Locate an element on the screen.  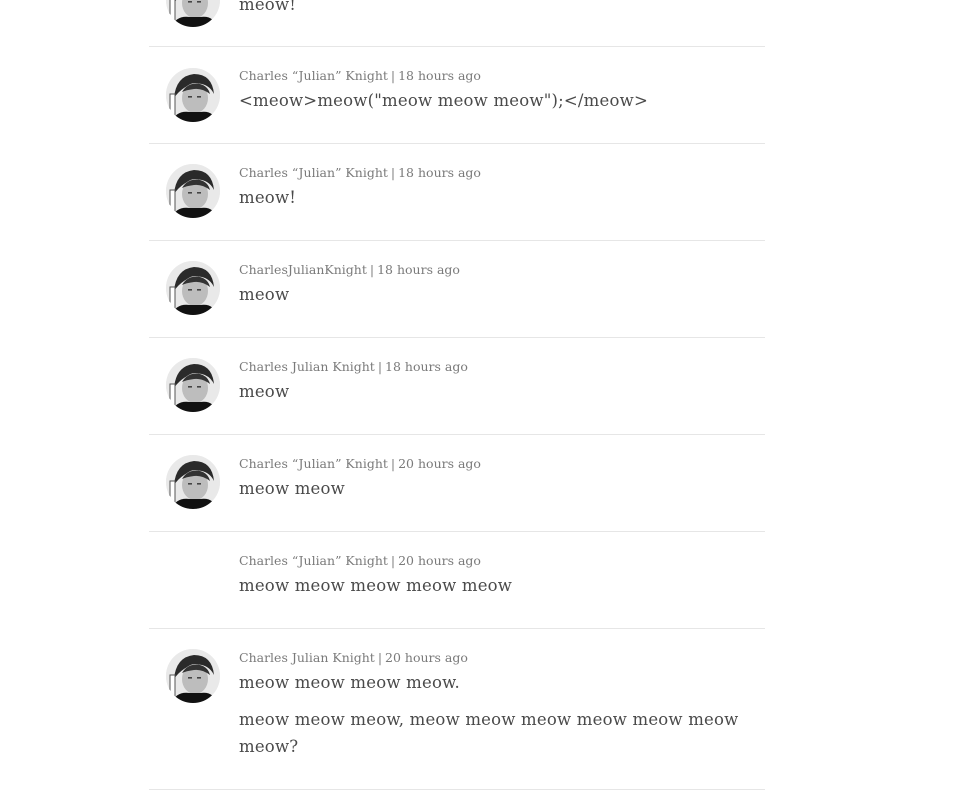
post-text: <meow>meow("meow meow meow");</meow> is located at coordinates (443, 100).